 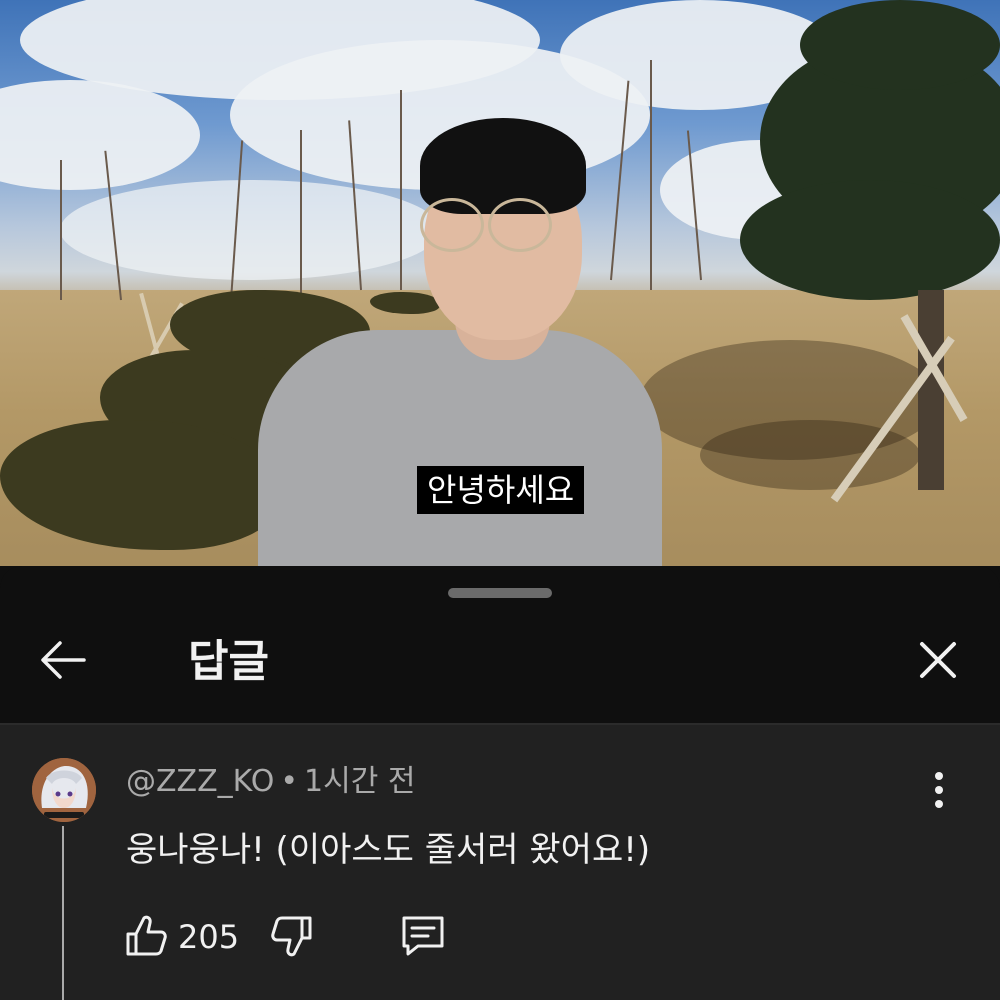 I want to click on close-icon, so click(x=938, y=660).